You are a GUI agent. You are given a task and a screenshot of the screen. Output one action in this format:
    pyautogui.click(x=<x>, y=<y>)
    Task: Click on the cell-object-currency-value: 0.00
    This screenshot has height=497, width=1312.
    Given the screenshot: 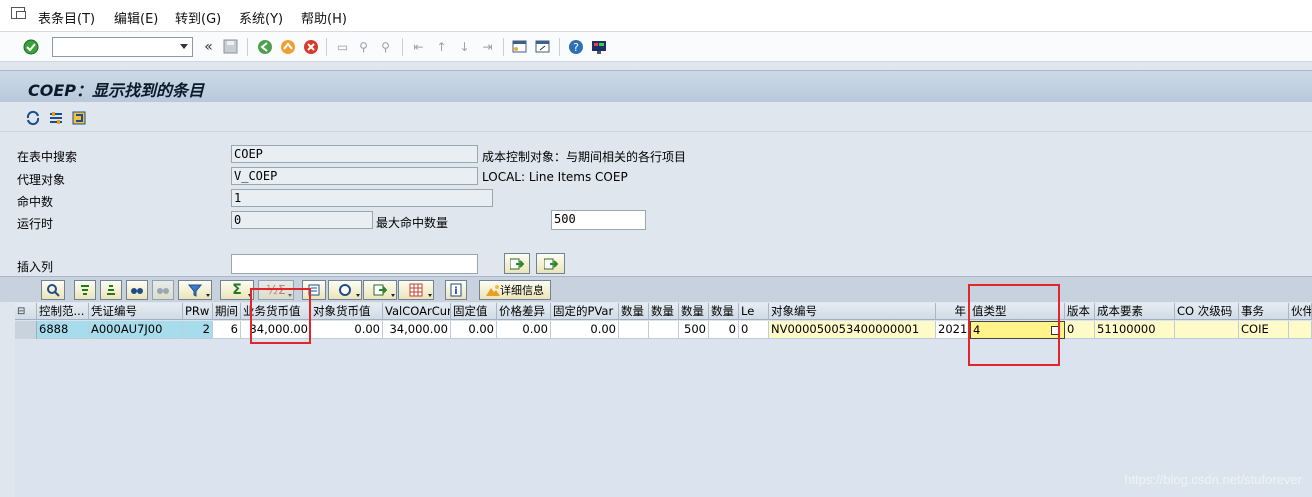 What is the action you would take?
    pyautogui.click(x=347, y=330)
    